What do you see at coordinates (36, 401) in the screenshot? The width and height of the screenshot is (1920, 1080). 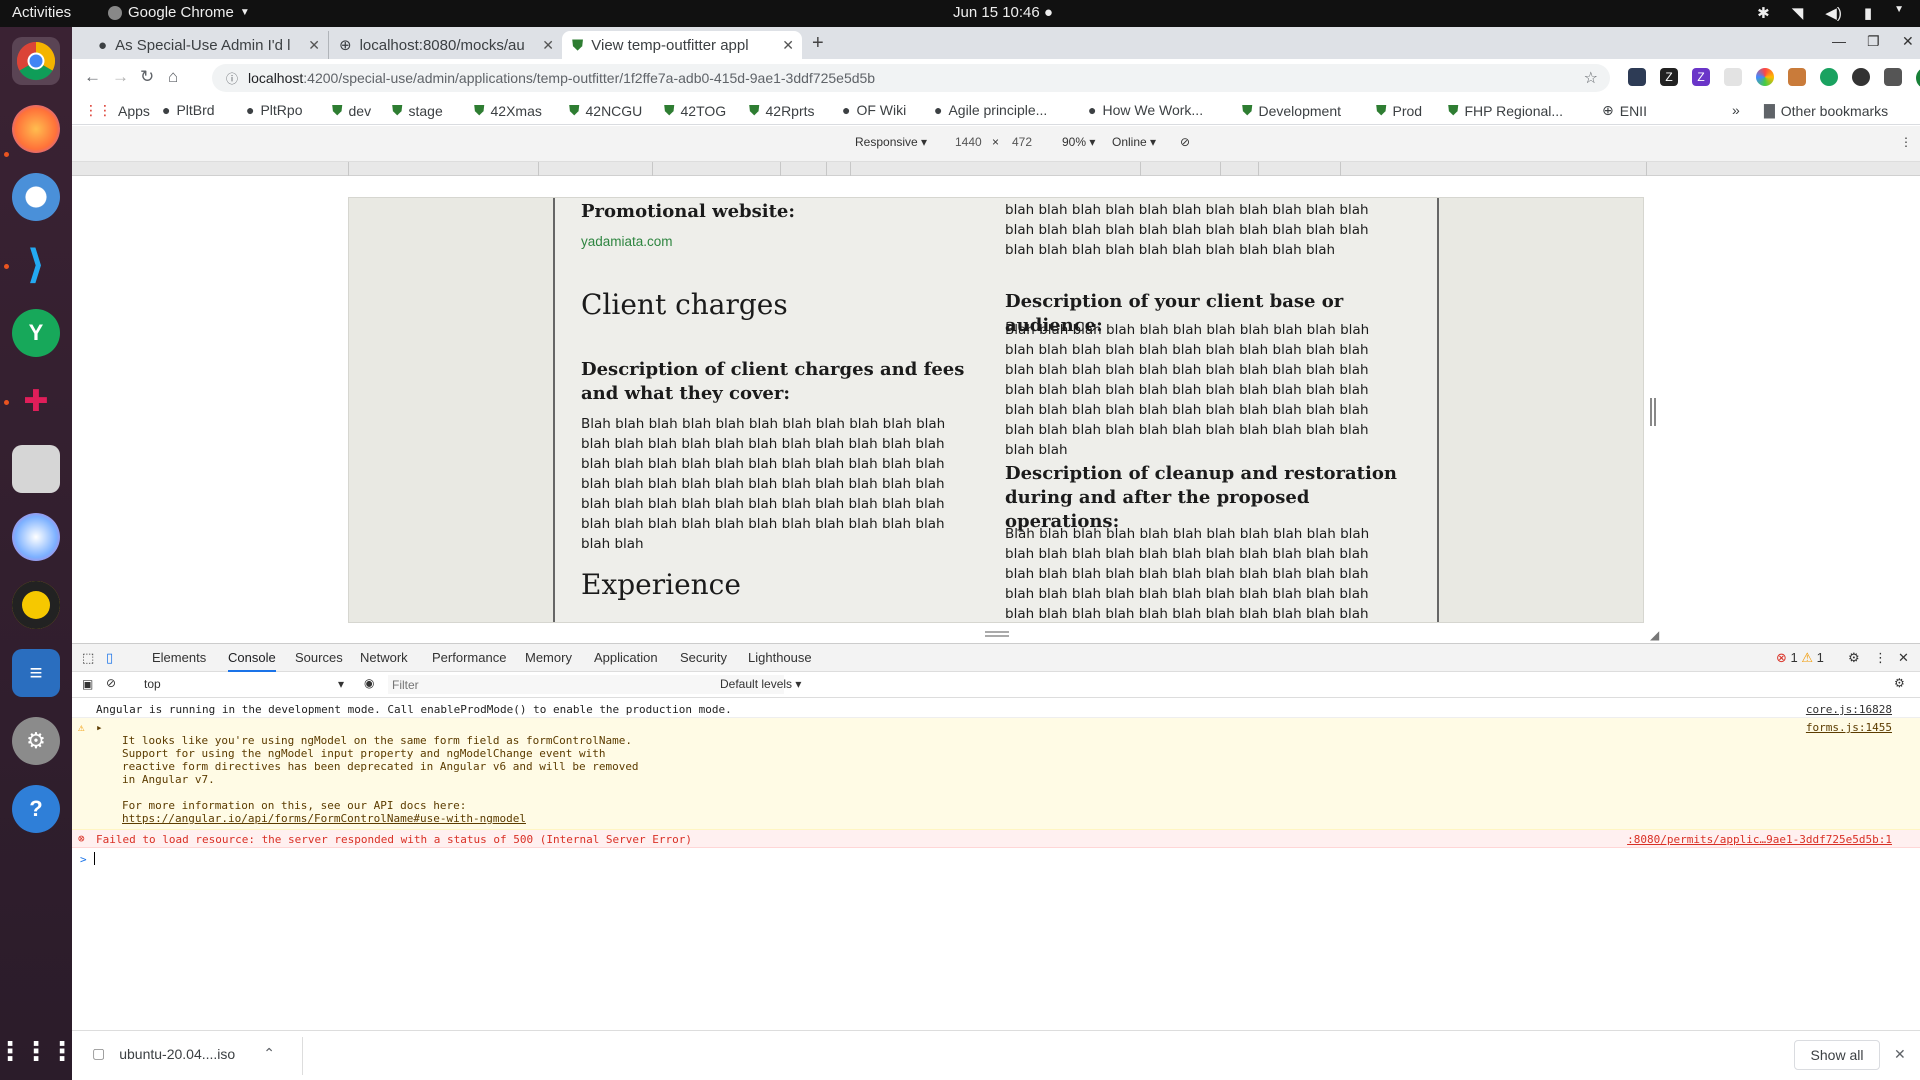 I see `slack-dock-icon: ✚` at bounding box center [36, 401].